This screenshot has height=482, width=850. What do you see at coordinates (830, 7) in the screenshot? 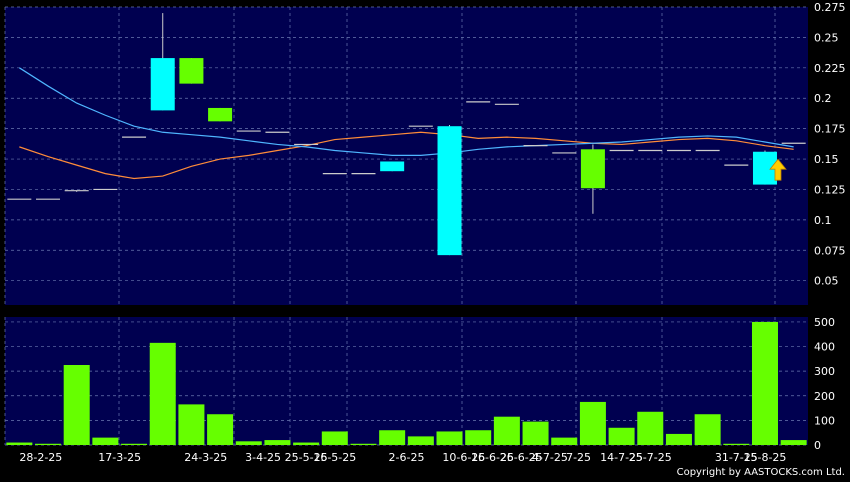
I see `price-tick-label: 0.275` at bounding box center [830, 7].